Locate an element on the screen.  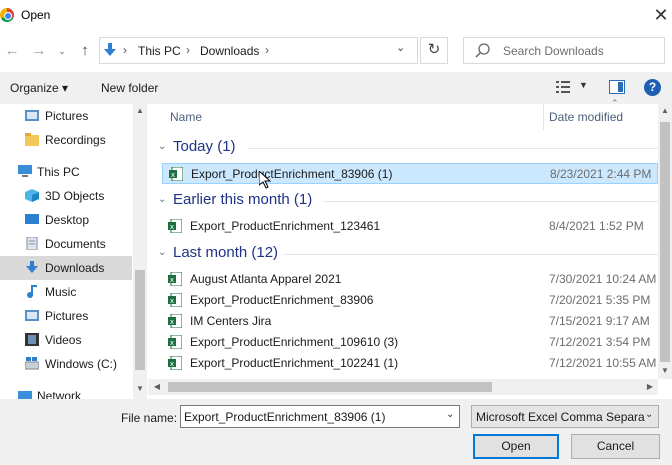
file-name-dropdown-icon: ⌄ is located at coordinates (450, 414).